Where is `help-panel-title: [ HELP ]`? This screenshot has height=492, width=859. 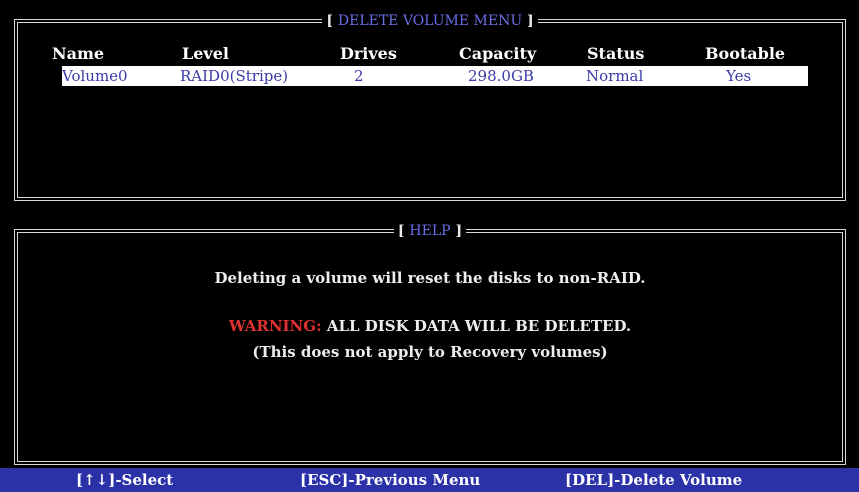
help-panel-title: [ HELP ] is located at coordinates (430, 230).